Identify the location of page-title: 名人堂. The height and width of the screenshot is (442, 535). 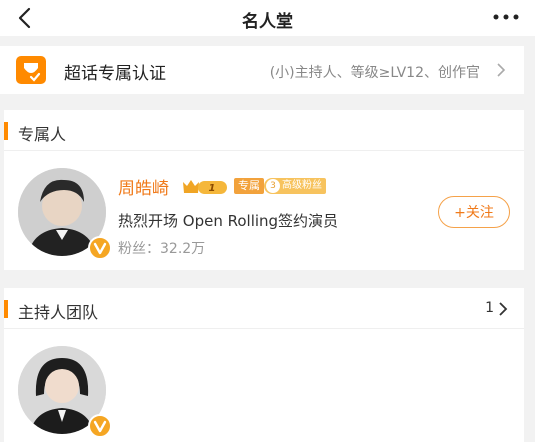
(267, 22).